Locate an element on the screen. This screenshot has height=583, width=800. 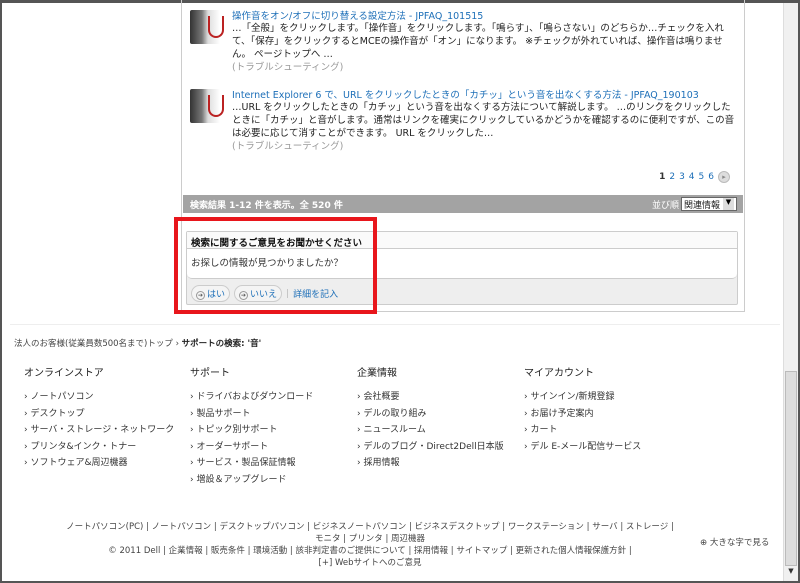
footer-nav-link: › ドライバおよびダウンロード is located at coordinates (251, 397).